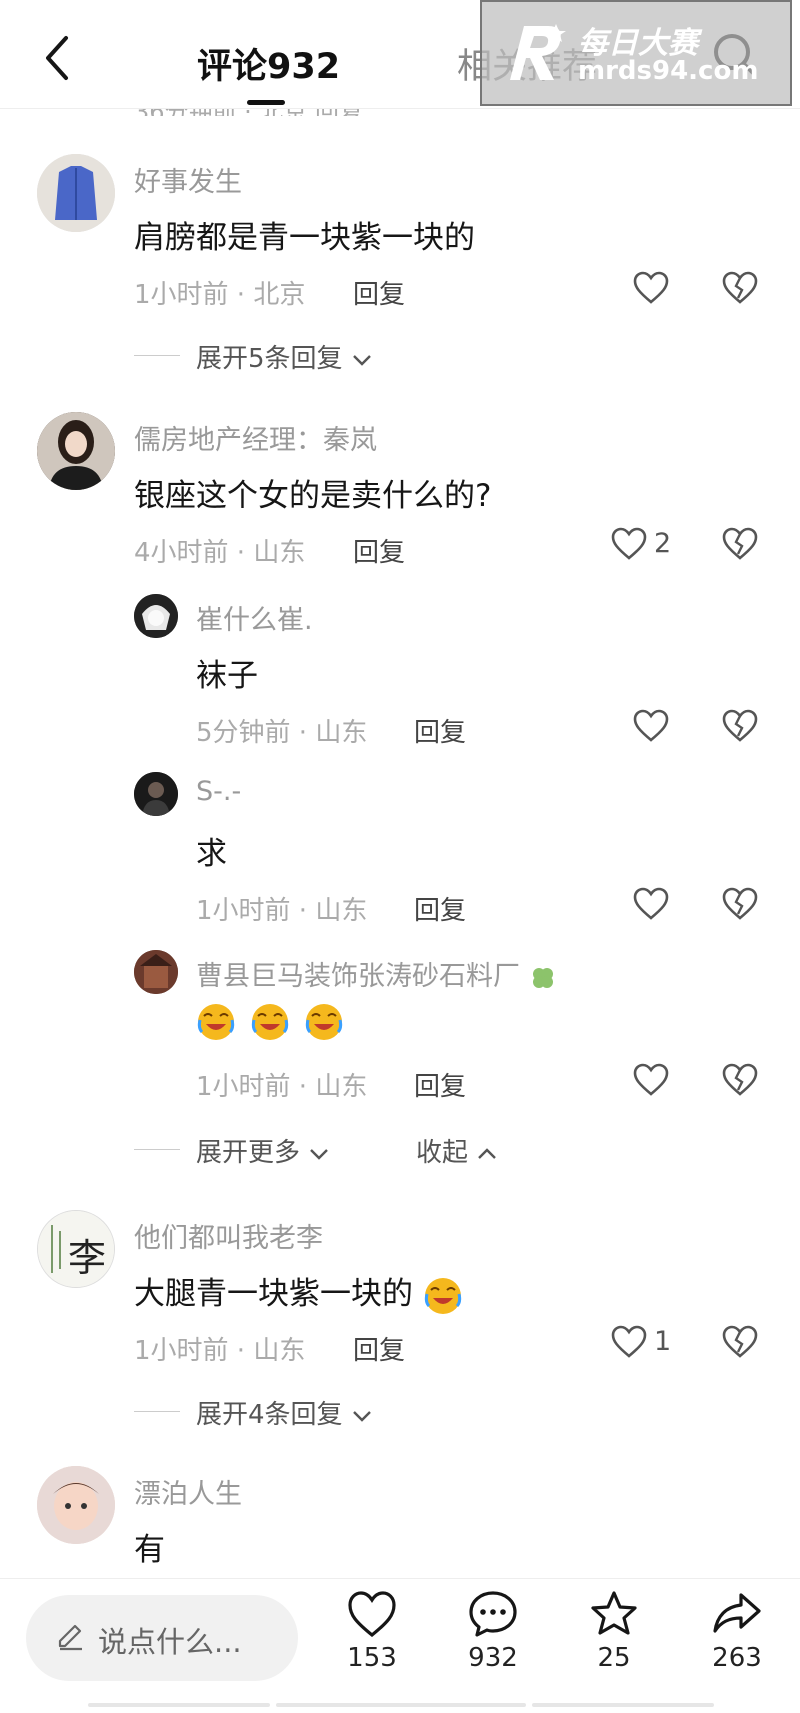 This screenshot has width=800, height=1713. Describe the element at coordinates (227, 676) in the screenshot. I see `reply-text: 袜子` at that location.